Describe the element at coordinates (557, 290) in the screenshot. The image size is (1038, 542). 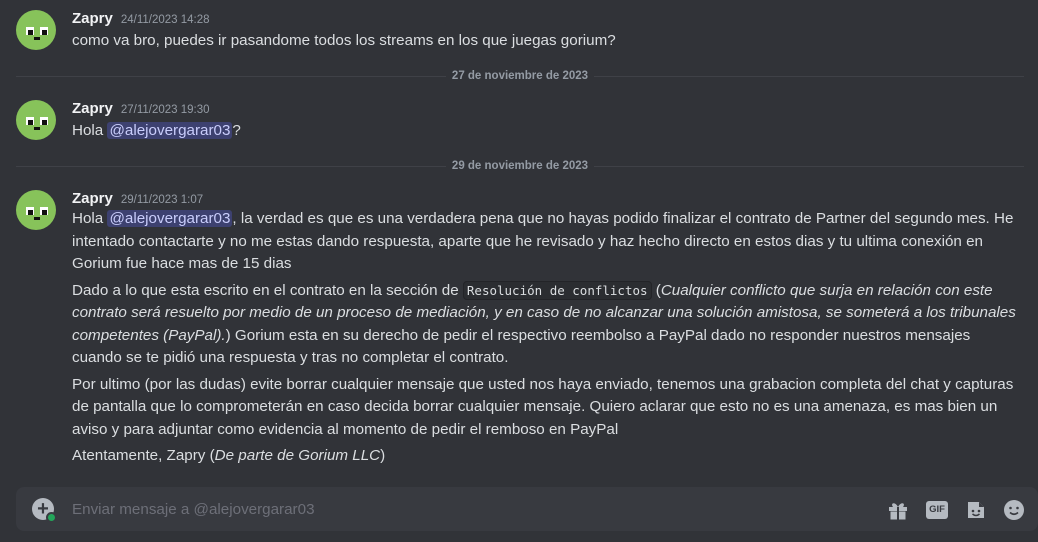
I see `inline-code: Resolución de conflictos` at that location.